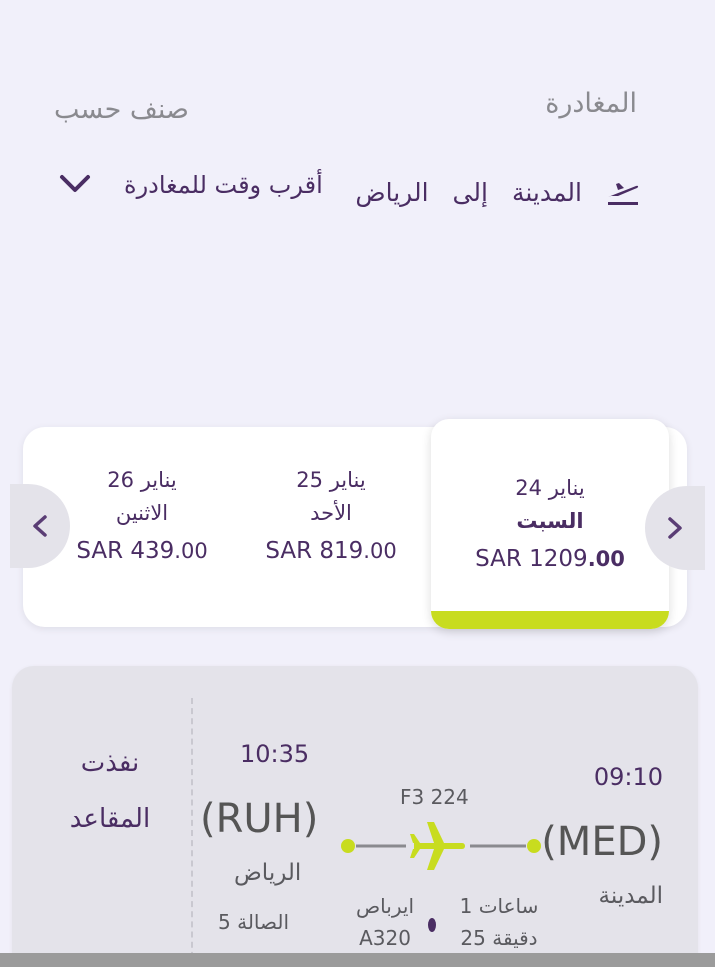  I want to click on date-label: 24 يناير, so click(550, 488).